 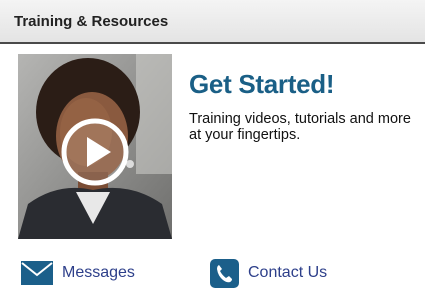 What do you see at coordinates (37, 273) in the screenshot?
I see `envelope-icon` at bounding box center [37, 273].